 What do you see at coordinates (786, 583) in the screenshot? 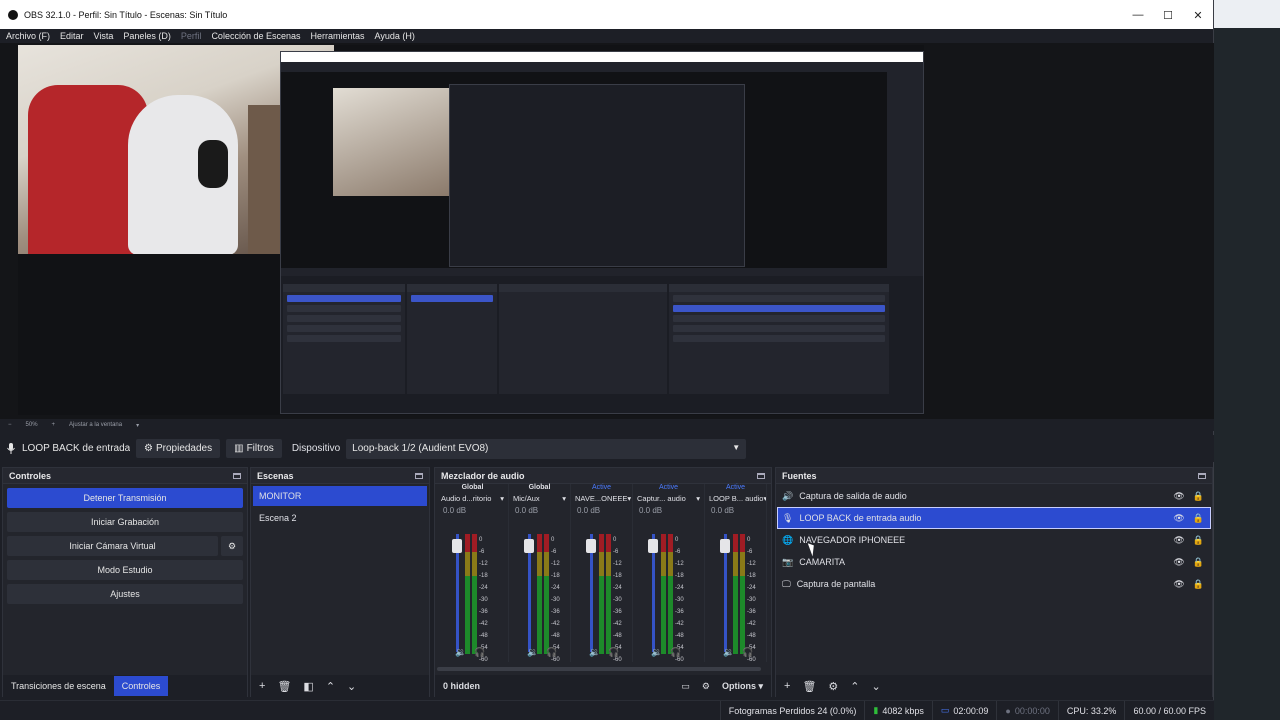
I see `monitor-icon: 🖵` at bounding box center [786, 583].